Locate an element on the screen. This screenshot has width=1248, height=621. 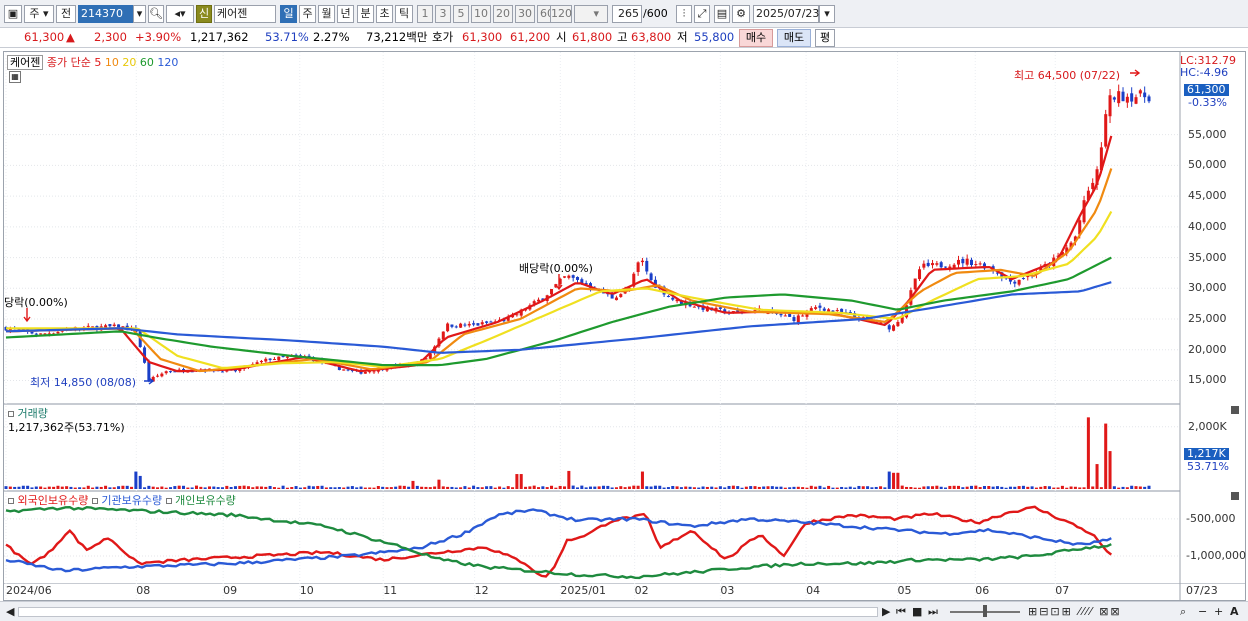
scroll-left-icon: ◀ is located at coordinates (10, 612).